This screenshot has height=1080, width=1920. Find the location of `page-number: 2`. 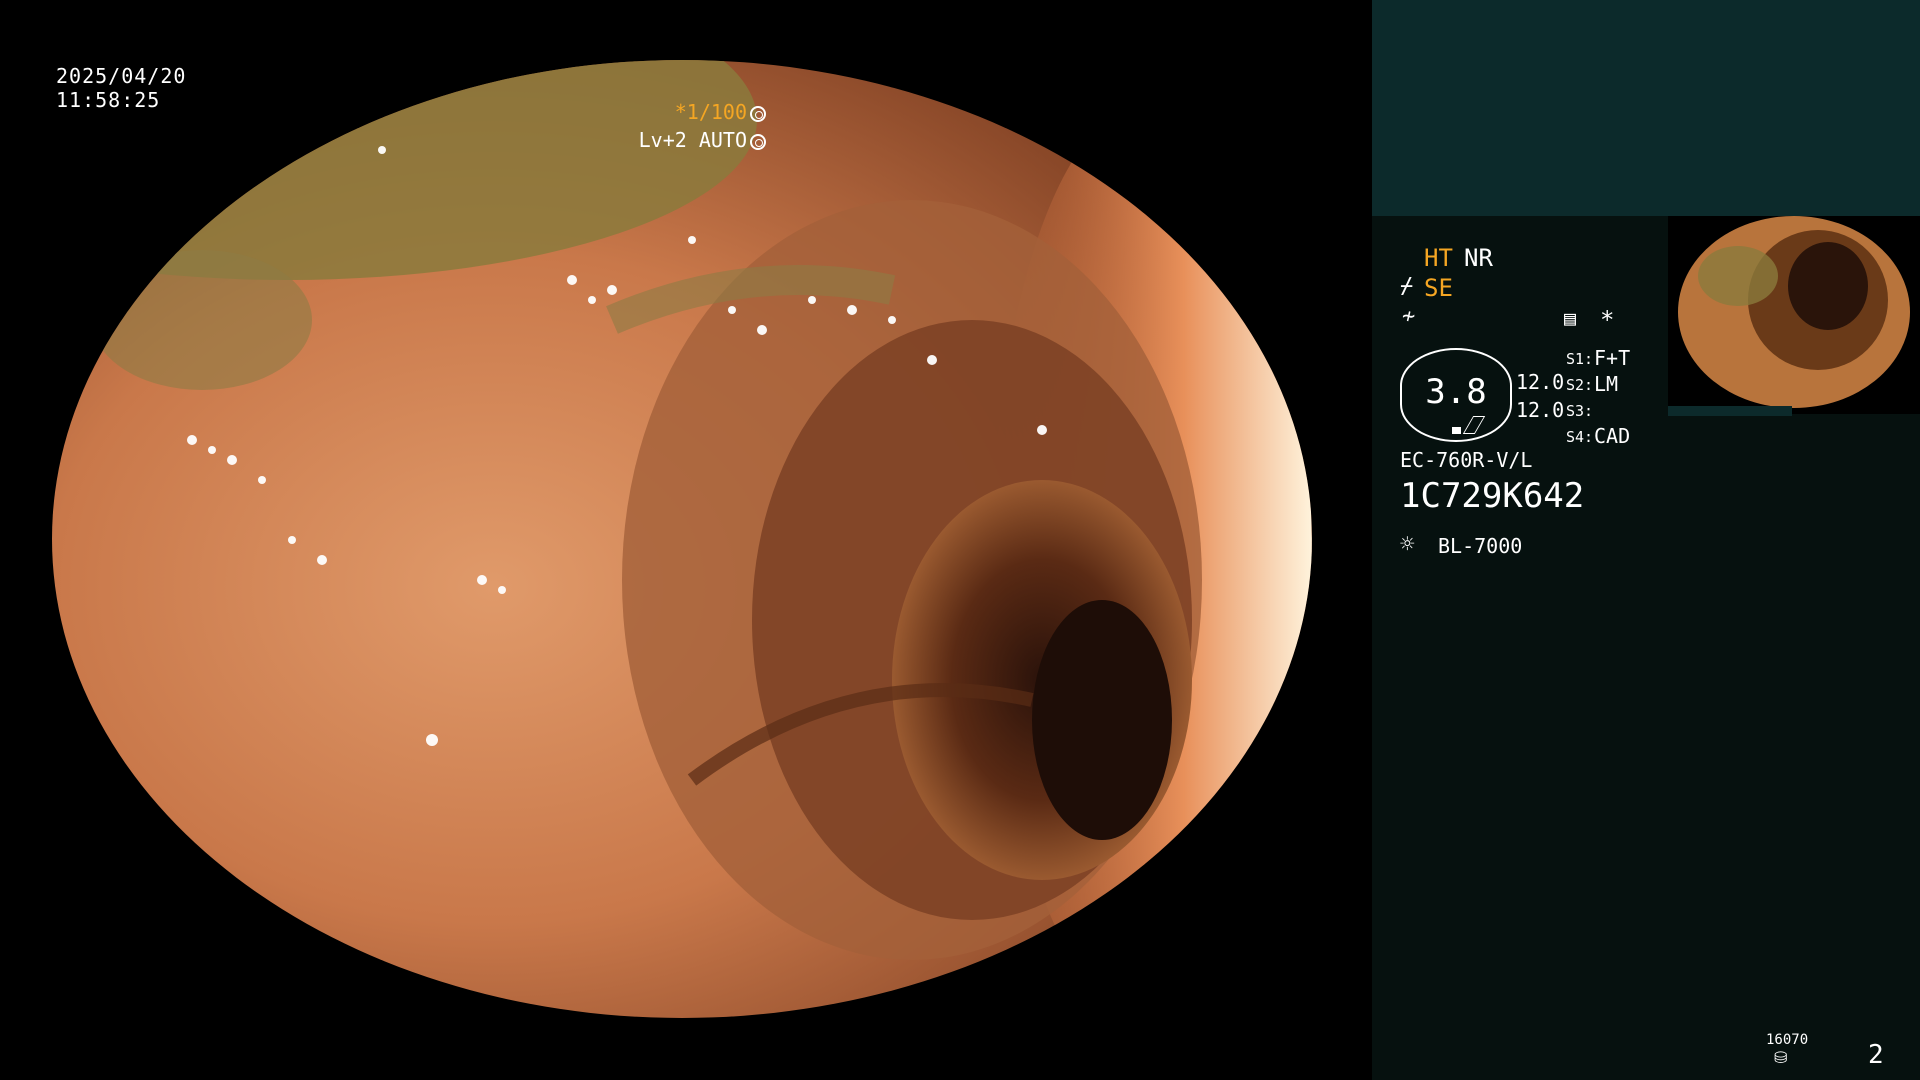

page-number: 2 is located at coordinates (1876, 1055).